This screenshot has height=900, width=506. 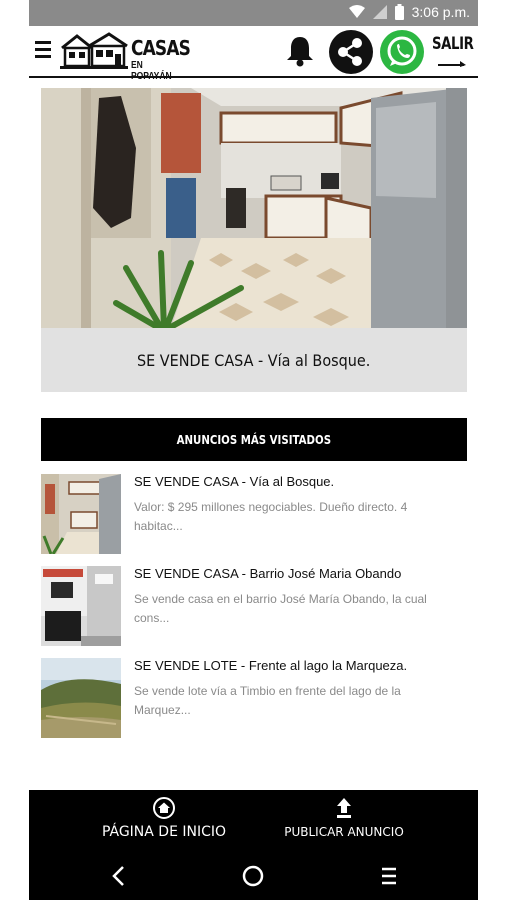 I want to click on home-button: PÁGINA DE INICIO, so click(x=164, y=821).